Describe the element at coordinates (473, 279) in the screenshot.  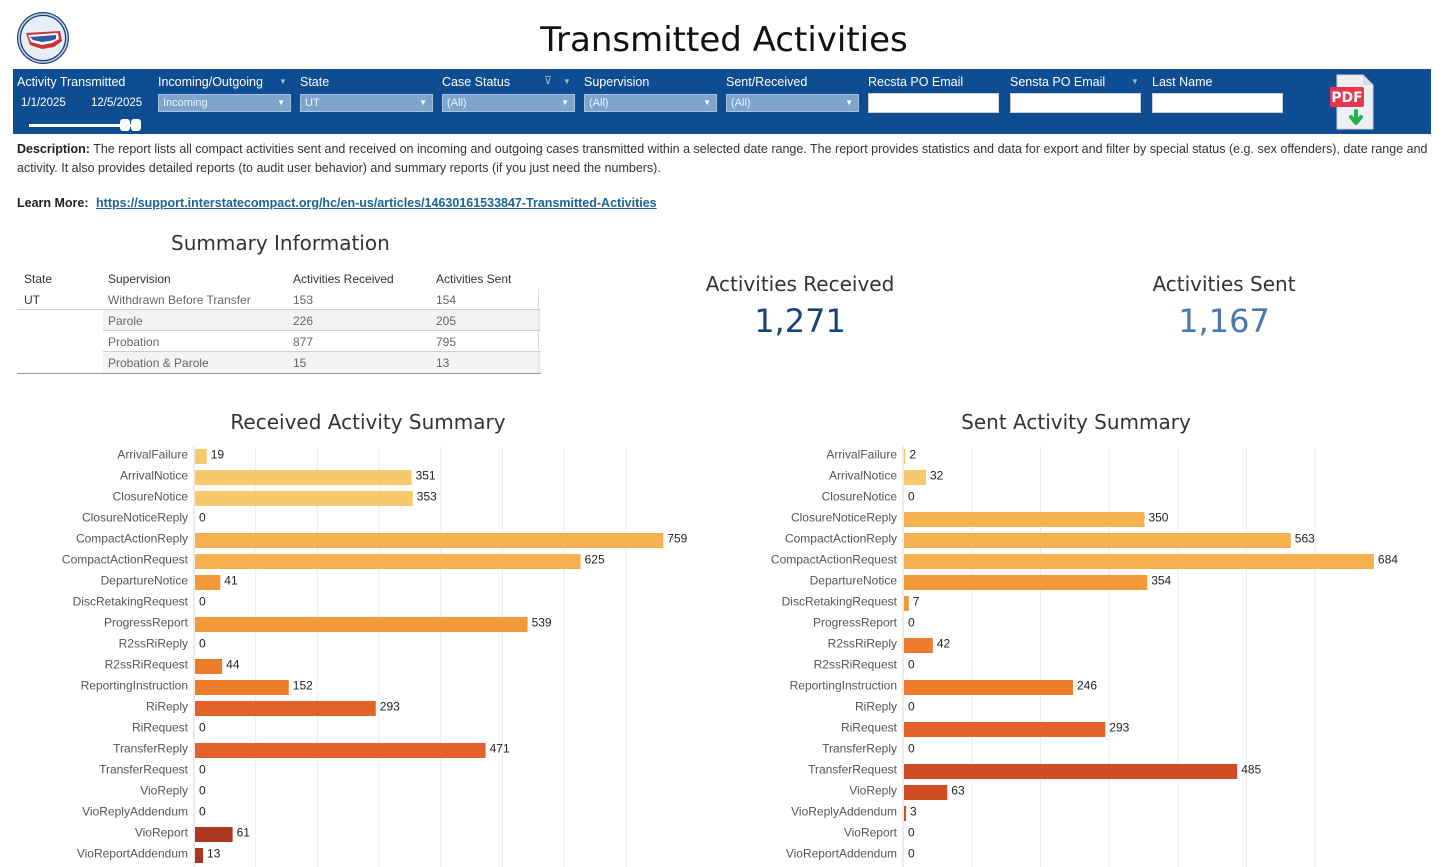
I see `column-header-activities-sent: Activities Sent` at that location.